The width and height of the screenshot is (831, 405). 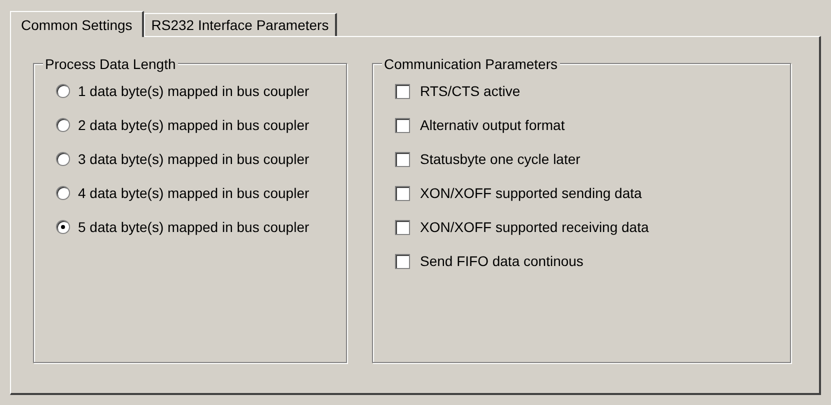 I want to click on checkbox-option: Alternativ output format, so click(x=587, y=125).